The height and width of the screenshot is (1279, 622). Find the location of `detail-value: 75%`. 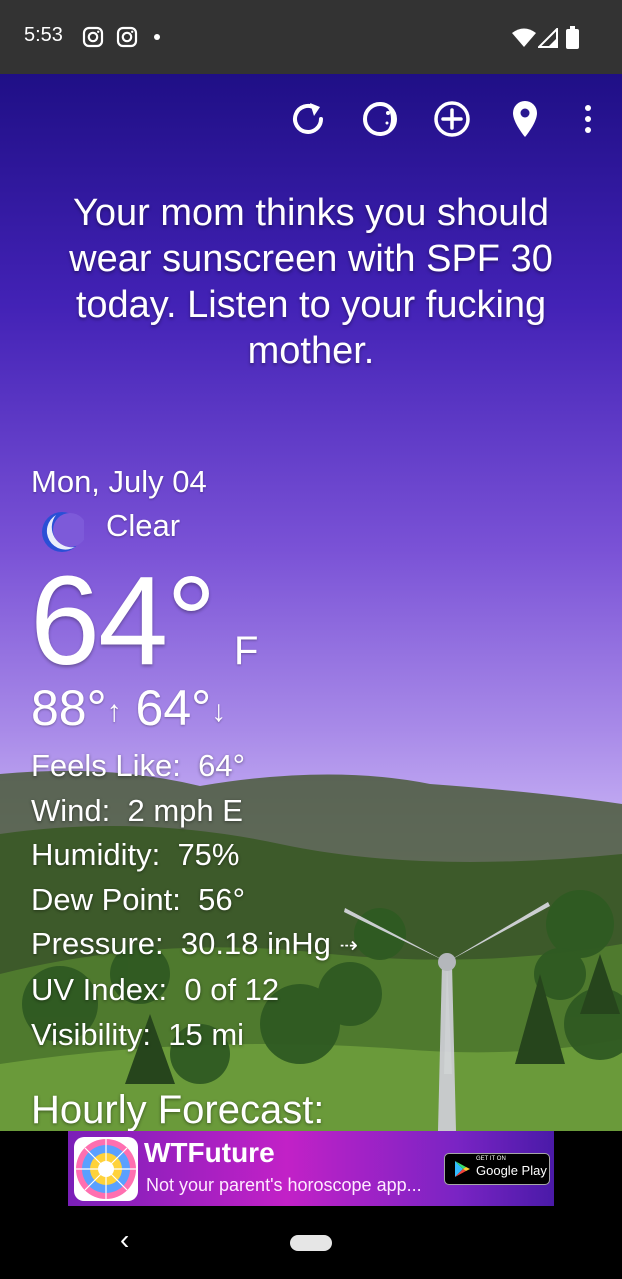

detail-value: 75% is located at coordinates (208, 854).